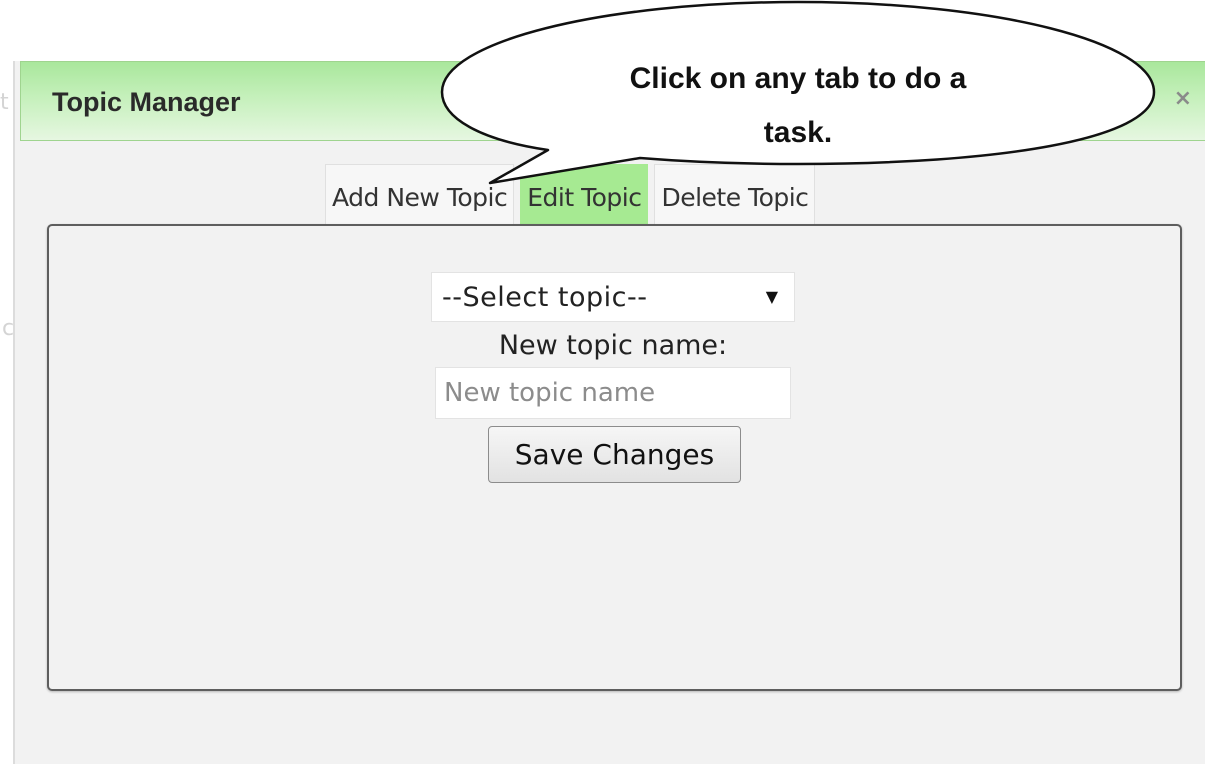  Describe the element at coordinates (798, 78) in the screenshot. I see `callout-line-1: Click on any tab to do a` at that location.